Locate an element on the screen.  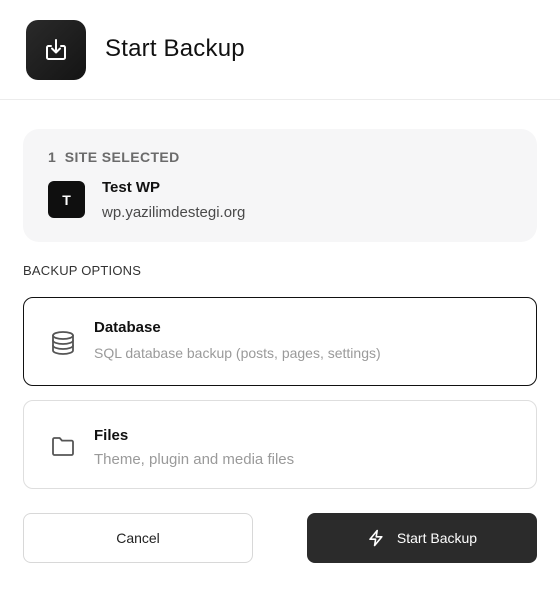
option-files-description: Theme, plugin and media files is located at coordinates (194, 459).